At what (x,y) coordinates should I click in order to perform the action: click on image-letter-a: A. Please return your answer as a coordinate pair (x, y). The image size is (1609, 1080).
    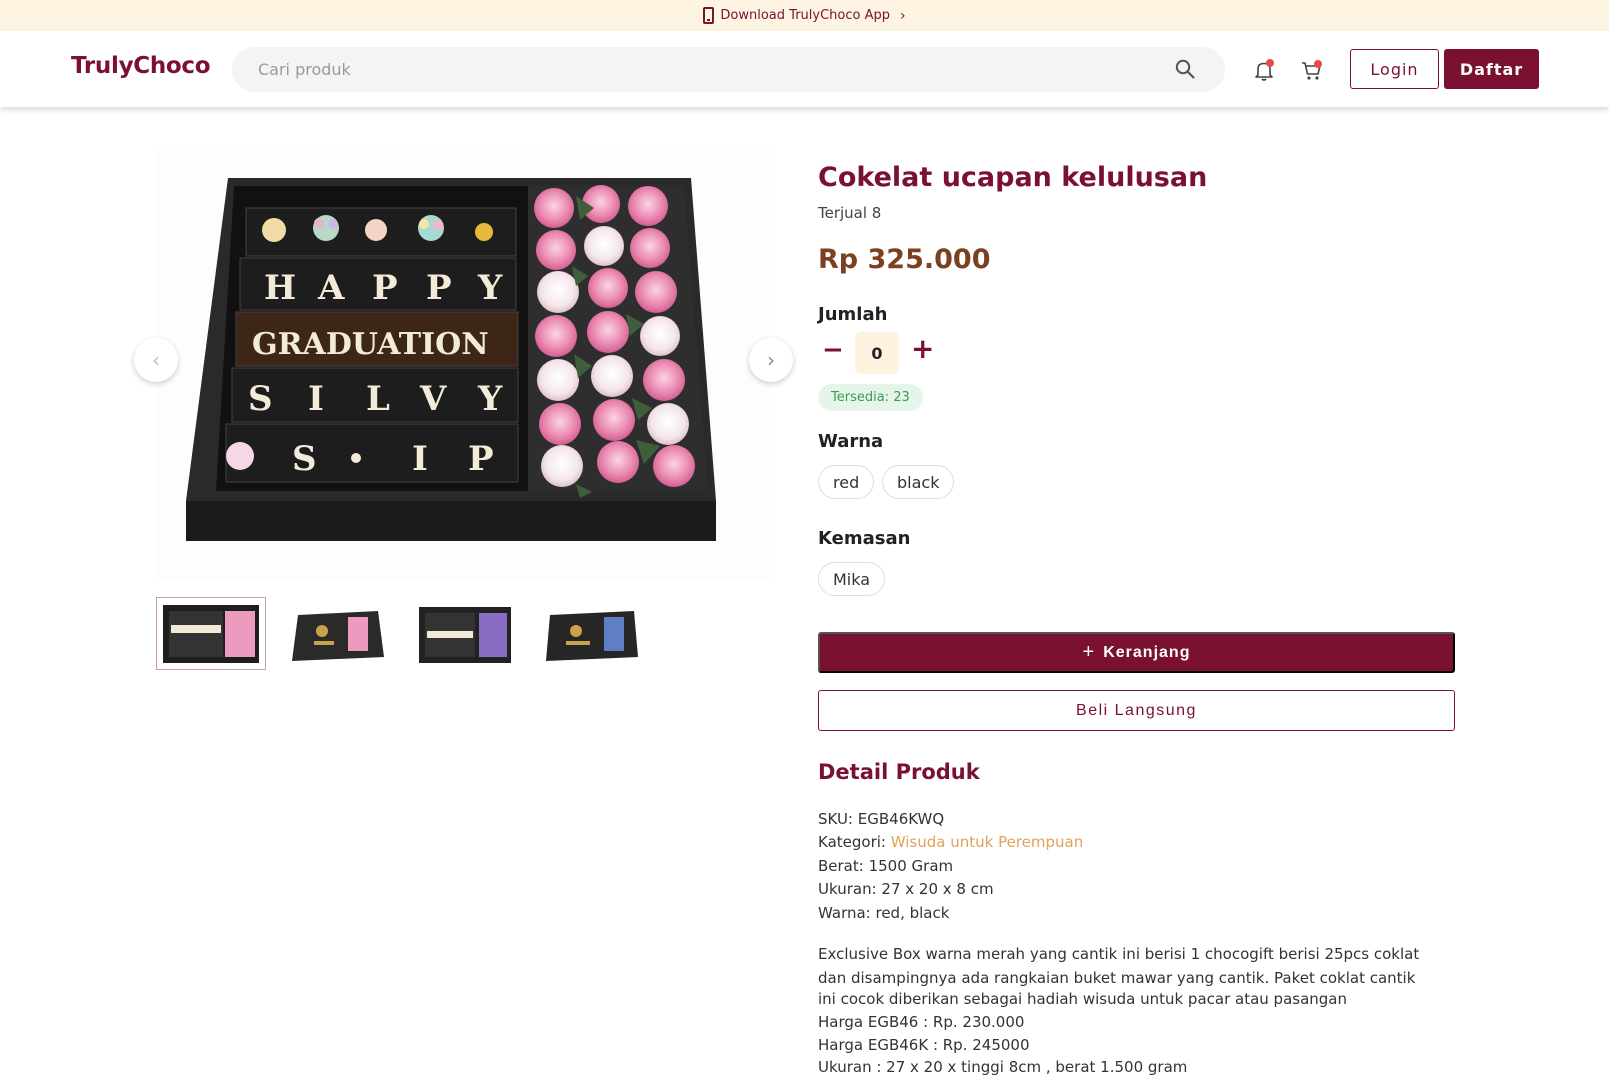
    Looking at the image, I should click on (331, 288).